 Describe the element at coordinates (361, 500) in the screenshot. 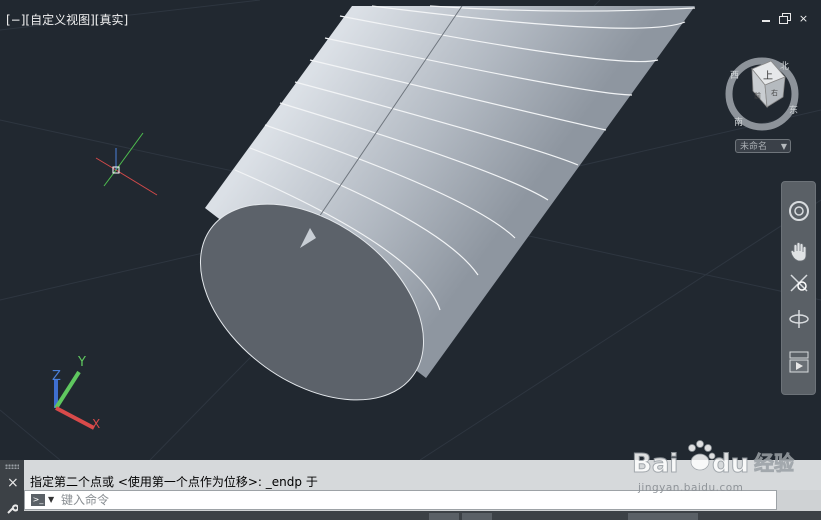

I see `command-input` at that location.